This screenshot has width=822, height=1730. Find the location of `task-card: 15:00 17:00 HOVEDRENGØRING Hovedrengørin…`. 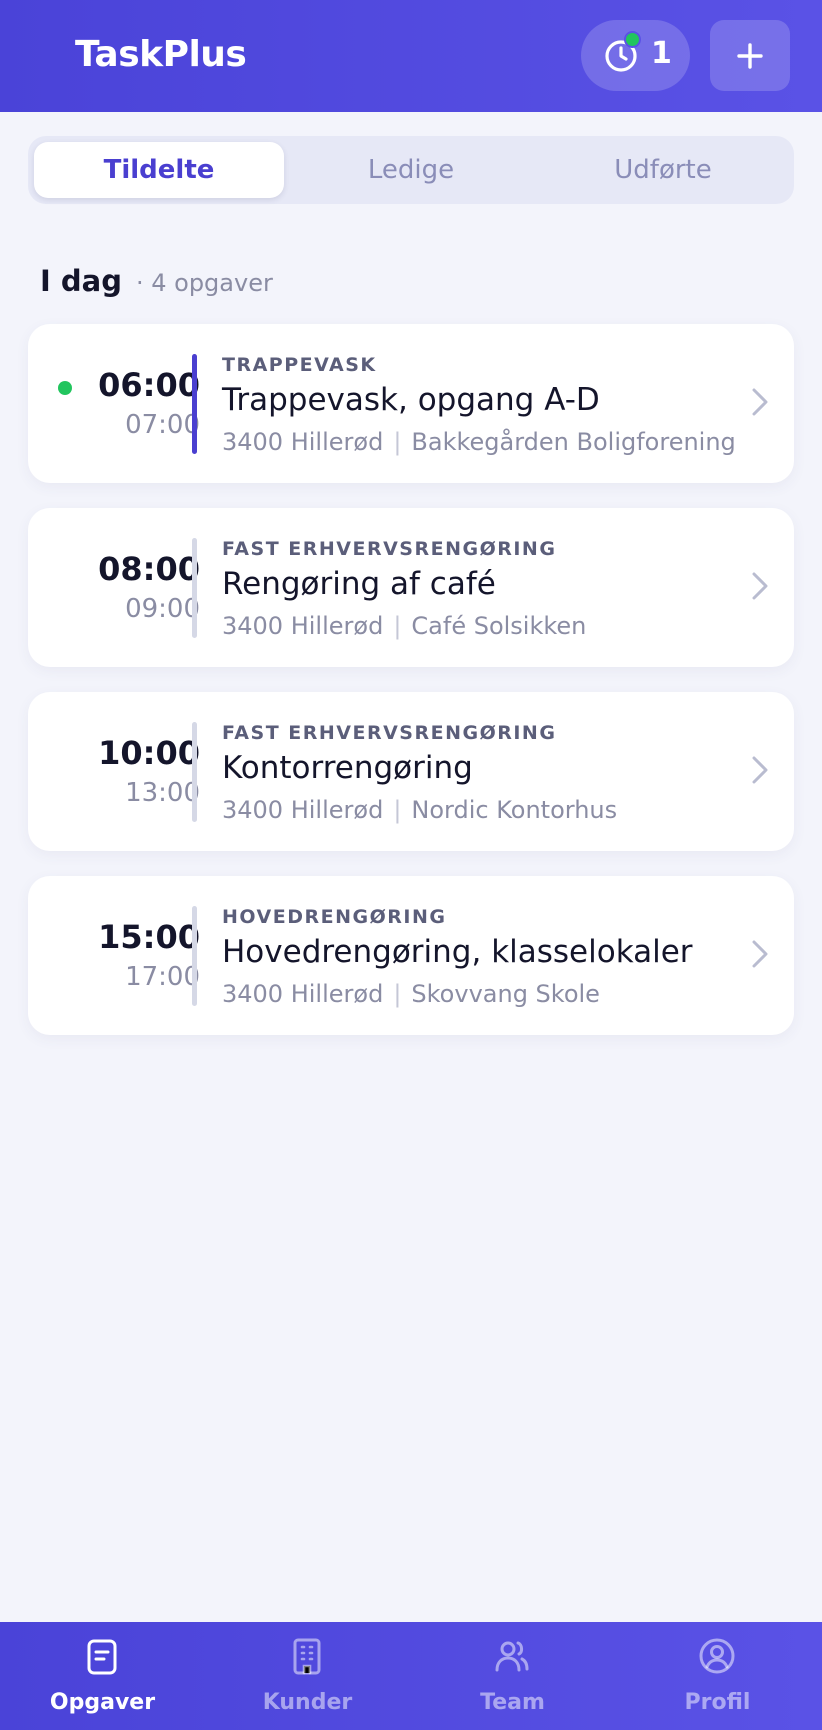

task-card: 15:00 17:00 HOVEDRENGØRING Hovedrengørin… is located at coordinates (411, 955).